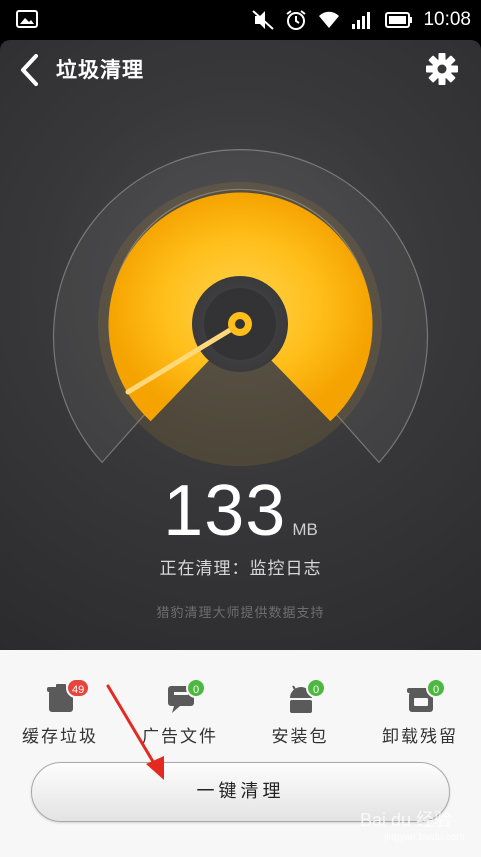  What do you see at coordinates (447, 19) in the screenshot?
I see `clock: 10:08` at bounding box center [447, 19].